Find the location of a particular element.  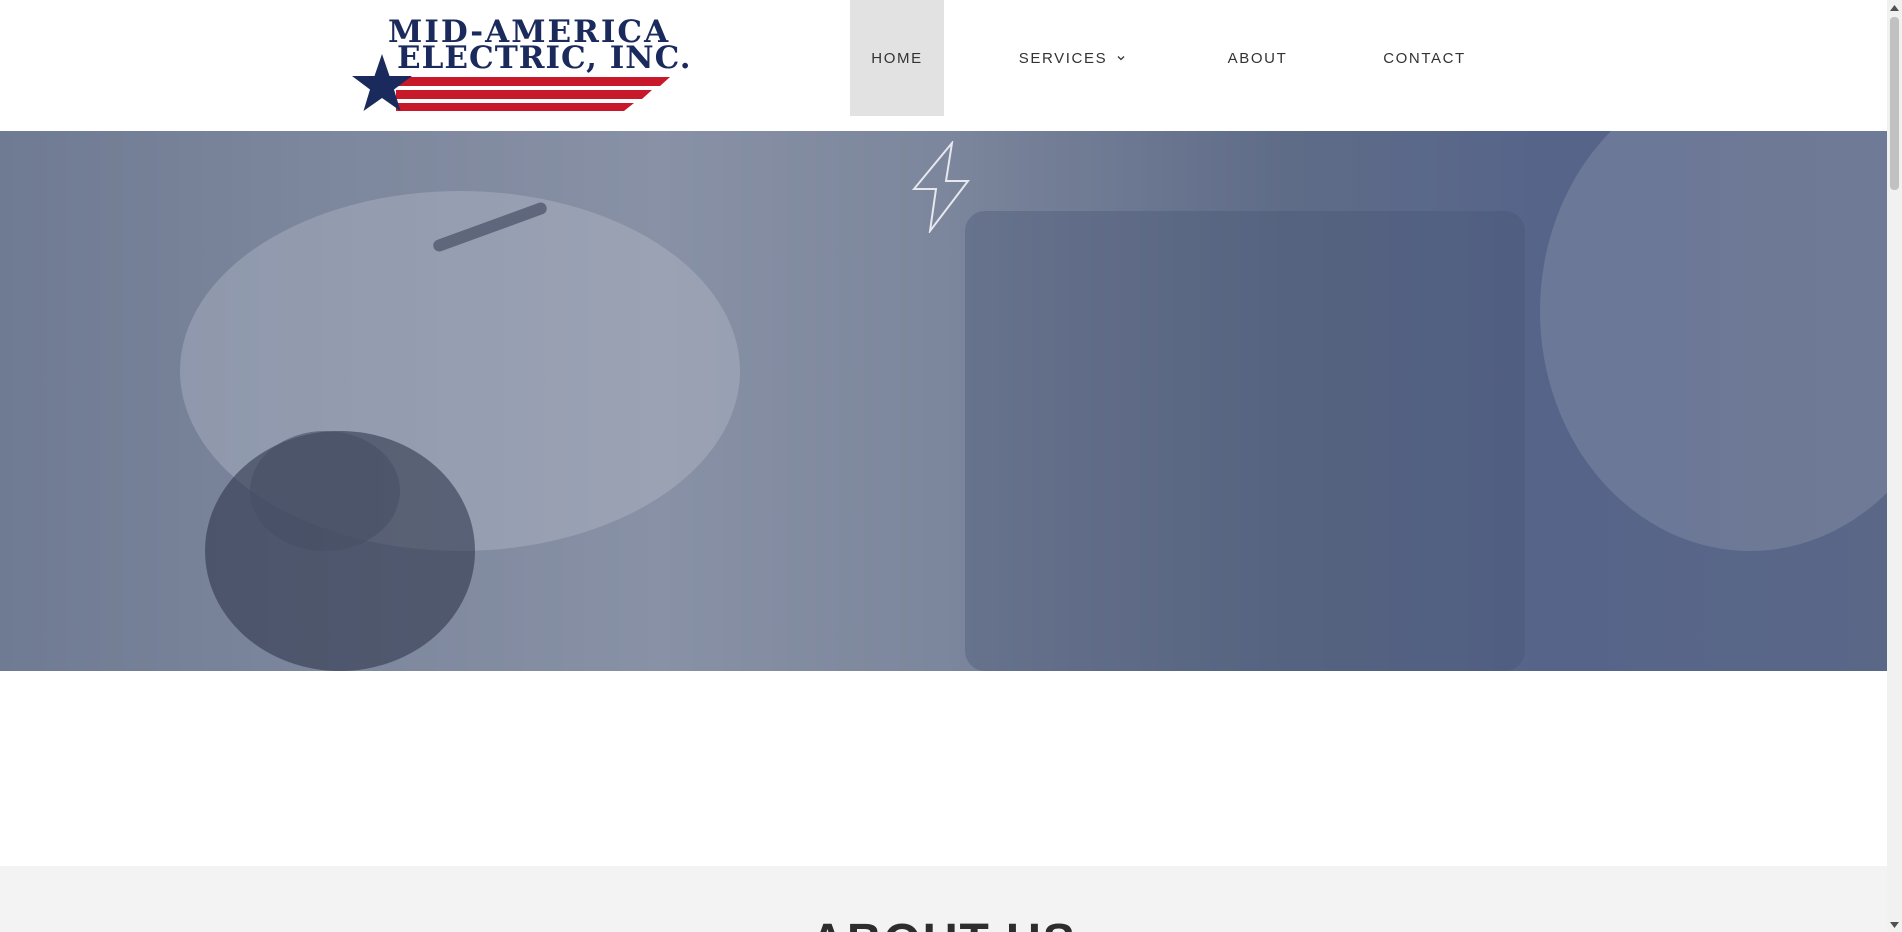

nav-home-label: HOME is located at coordinates (897, 58).